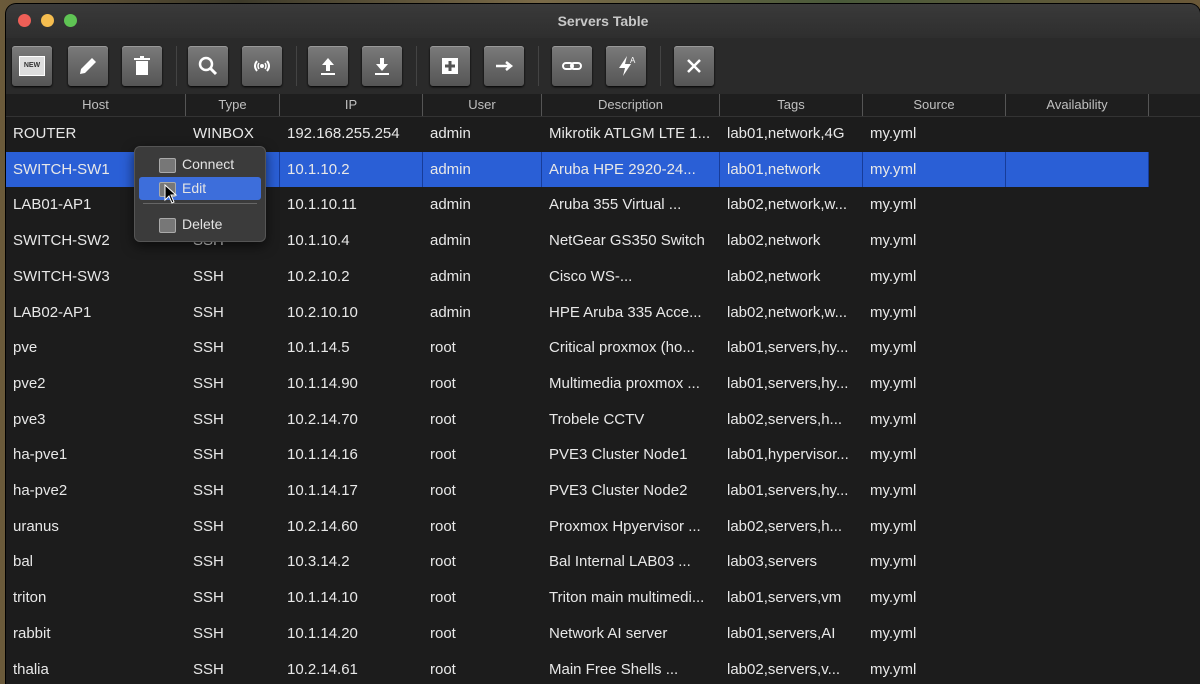 The width and height of the screenshot is (1200, 684). Describe the element at coordinates (322, 312) in the screenshot. I see `table-cell: 10.2.10.10` at that location.